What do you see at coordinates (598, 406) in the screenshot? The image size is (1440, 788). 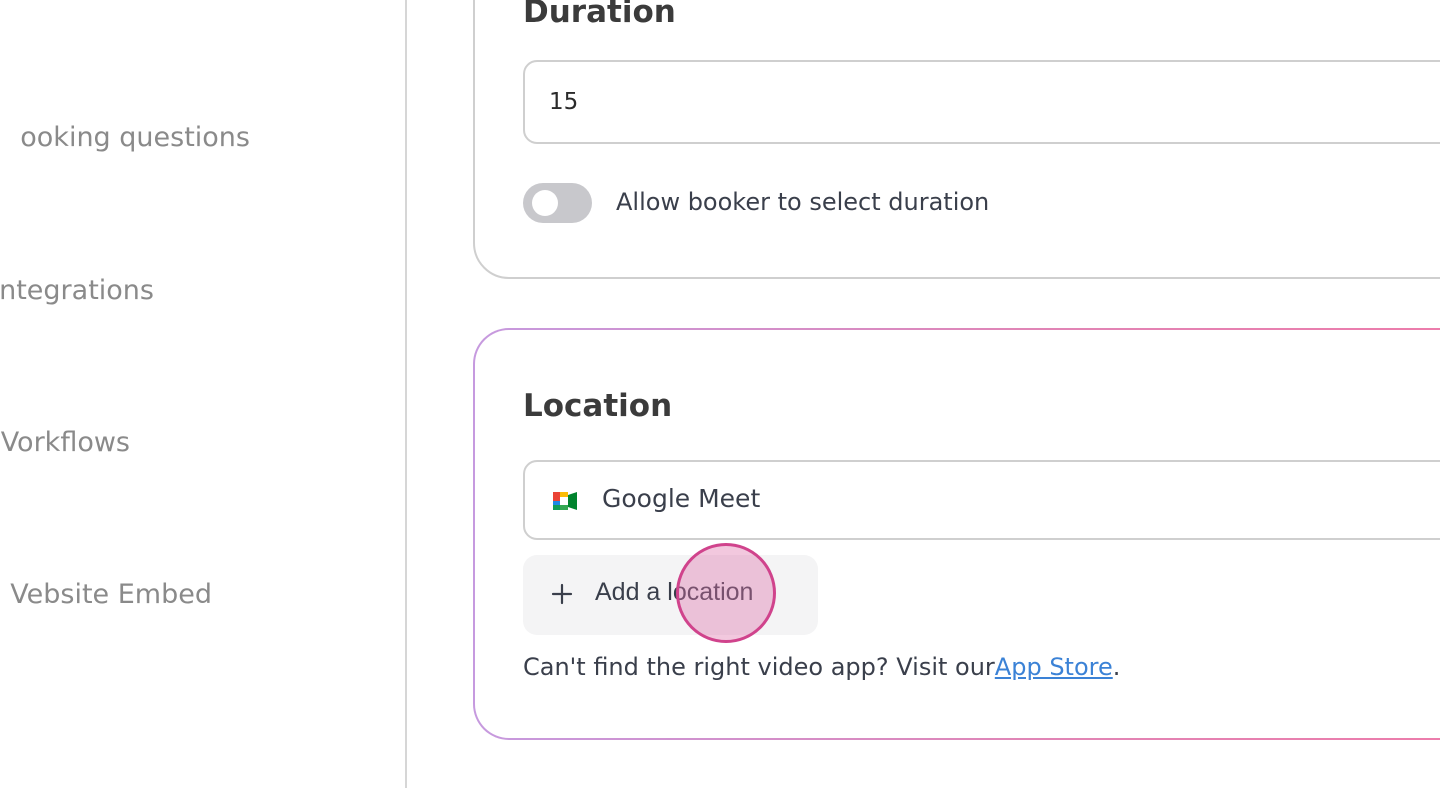 I see `location-title: Location` at bounding box center [598, 406].